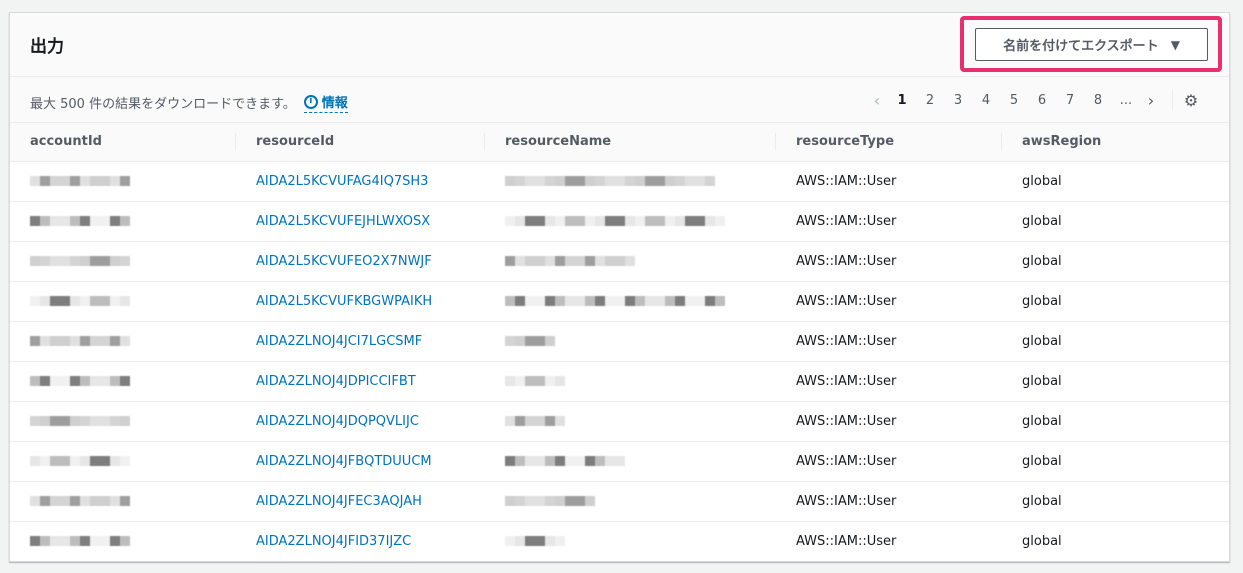  I want to click on page-6-button: 6, so click(1042, 100).